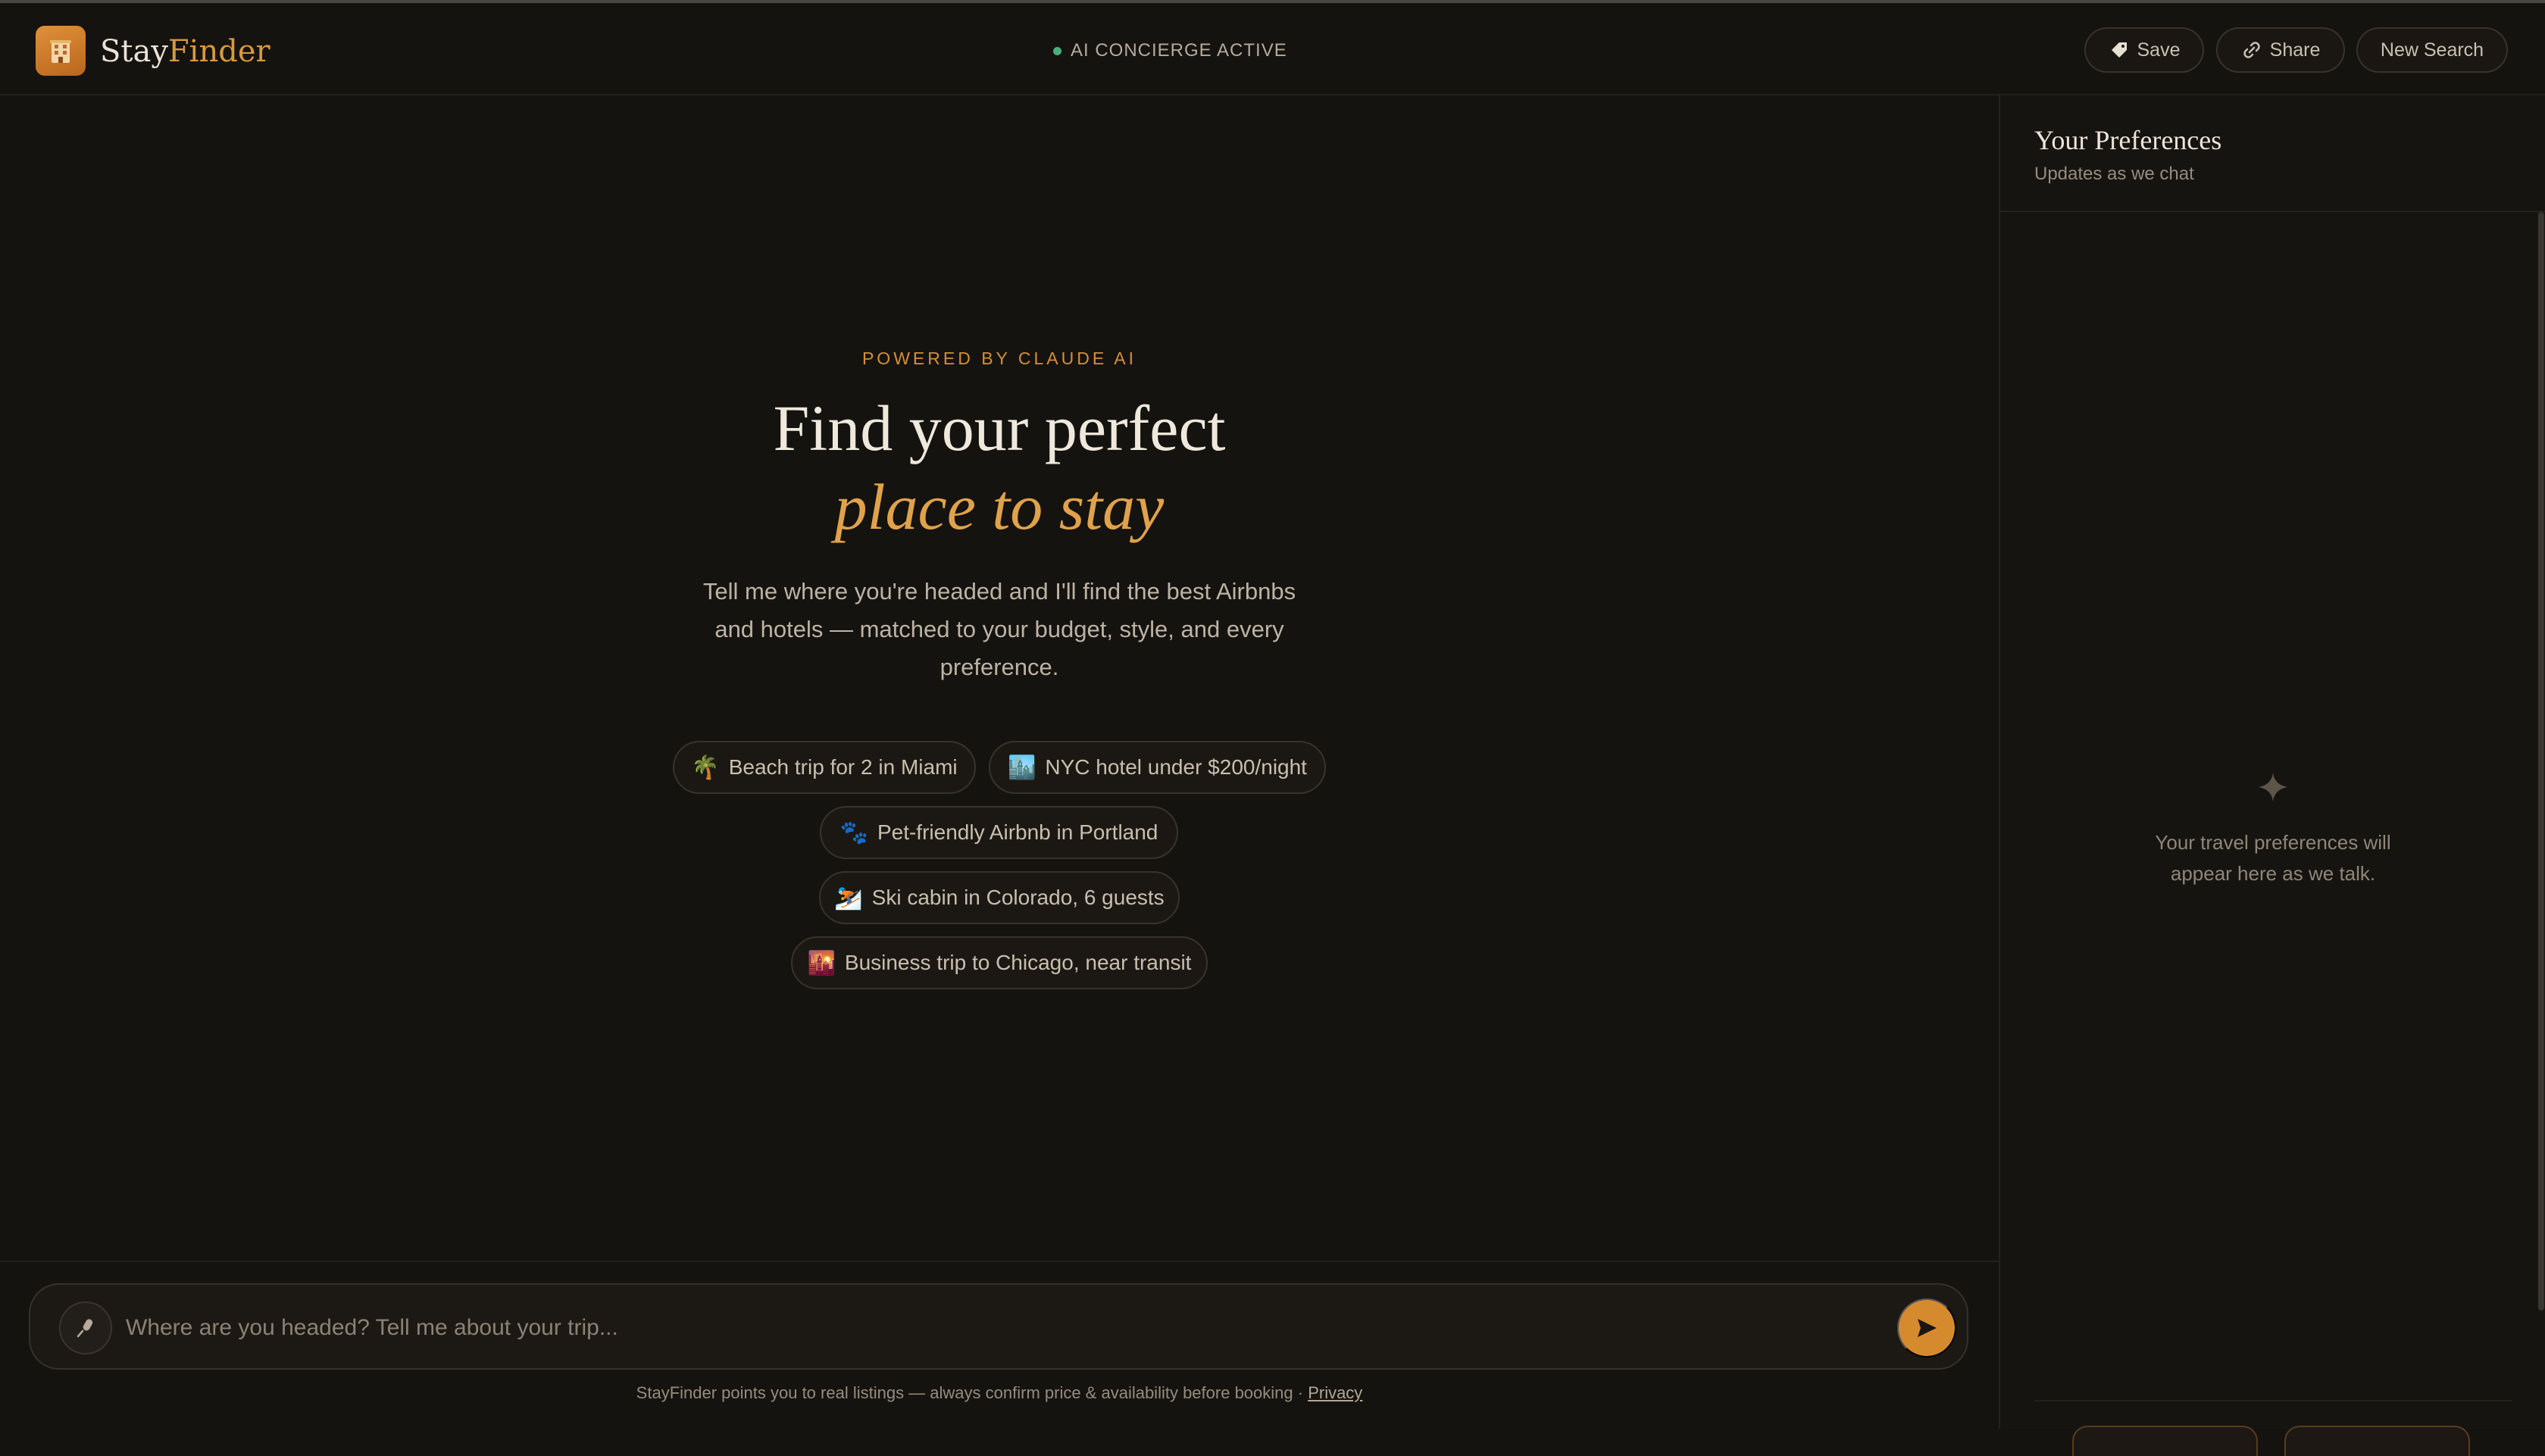 The height and width of the screenshot is (1456, 2545). I want to click on microphone-icon, so click(85, 1328).